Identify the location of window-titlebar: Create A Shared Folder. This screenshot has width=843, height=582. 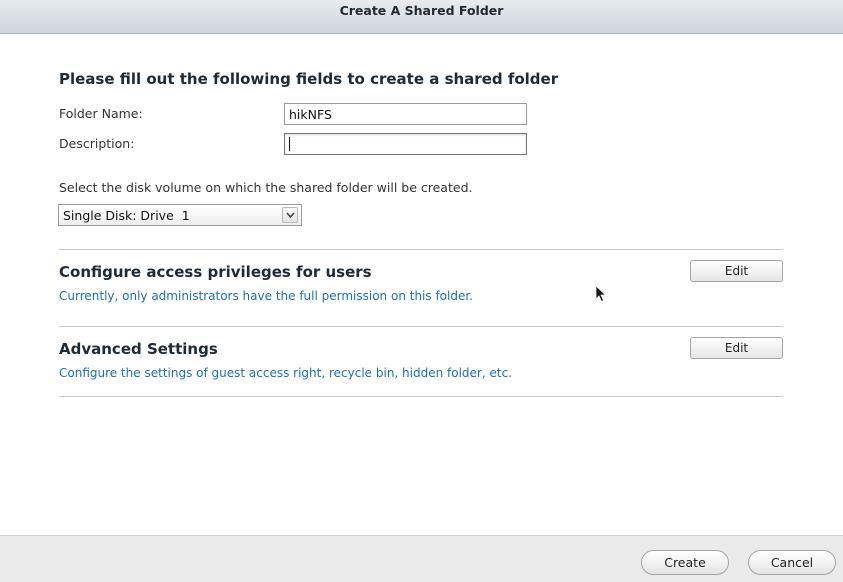
(421, 17).